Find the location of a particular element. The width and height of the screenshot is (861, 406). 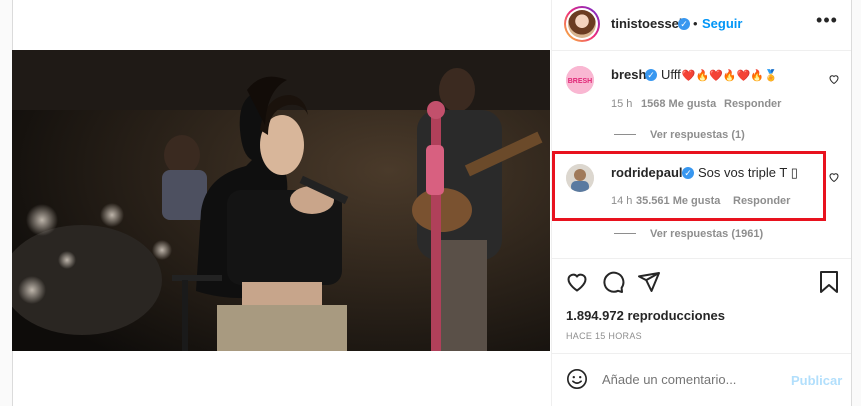

comment-text: Ufff❤️🔥❤️🔥❤️🔥🏅 is located at coordinates (719, 74).